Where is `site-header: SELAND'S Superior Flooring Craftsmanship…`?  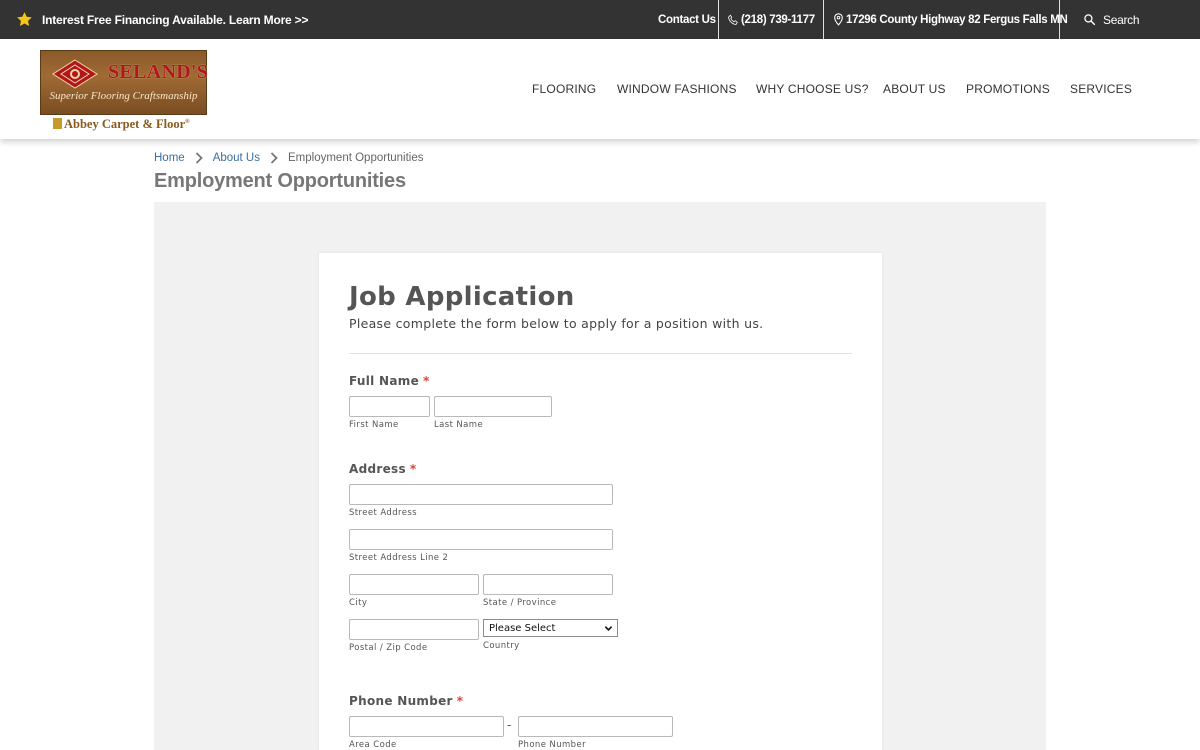
site-header: SELAND'S Superior Flooring Craftsmanship… is located at coordinates (600, 89).